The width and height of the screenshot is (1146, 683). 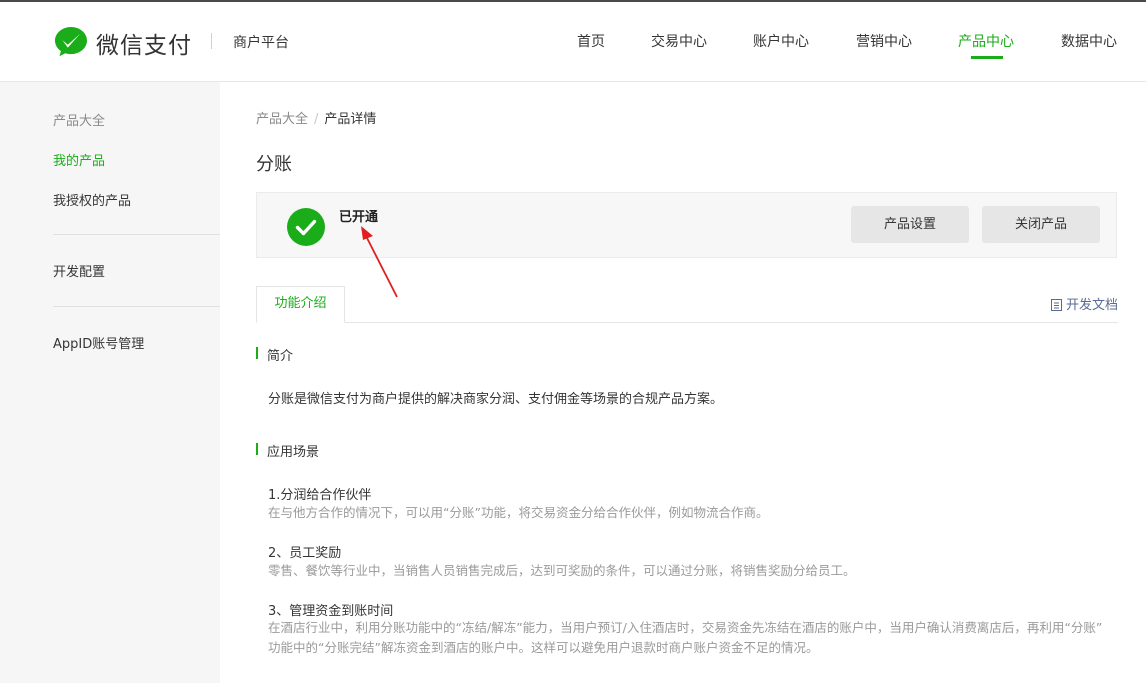 What do you see at coordinates (379, 262) in the screenshot?
I see `red-arrow-annotation-icon` at bounding box center [379, 262].